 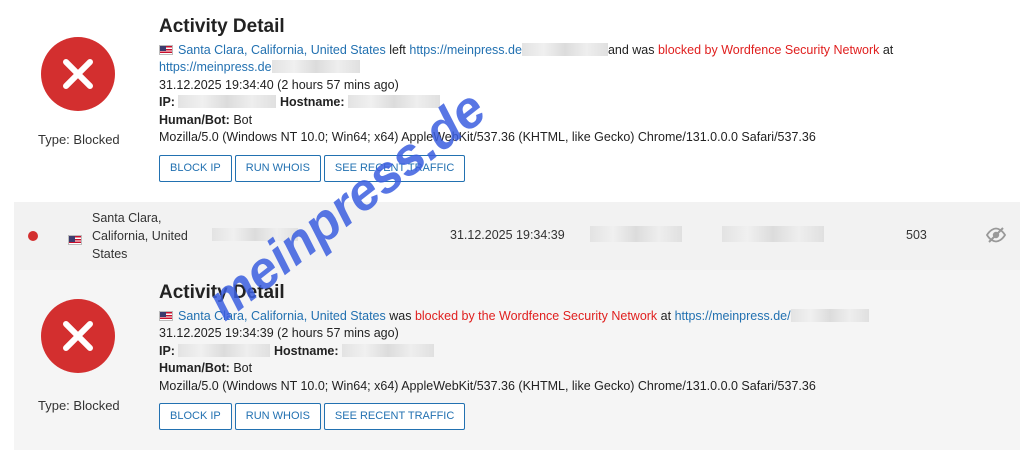 What do you see at coordinates (632, 49) in the screenshot?
I see `text-and: and was` at bounding box center [632, 49].